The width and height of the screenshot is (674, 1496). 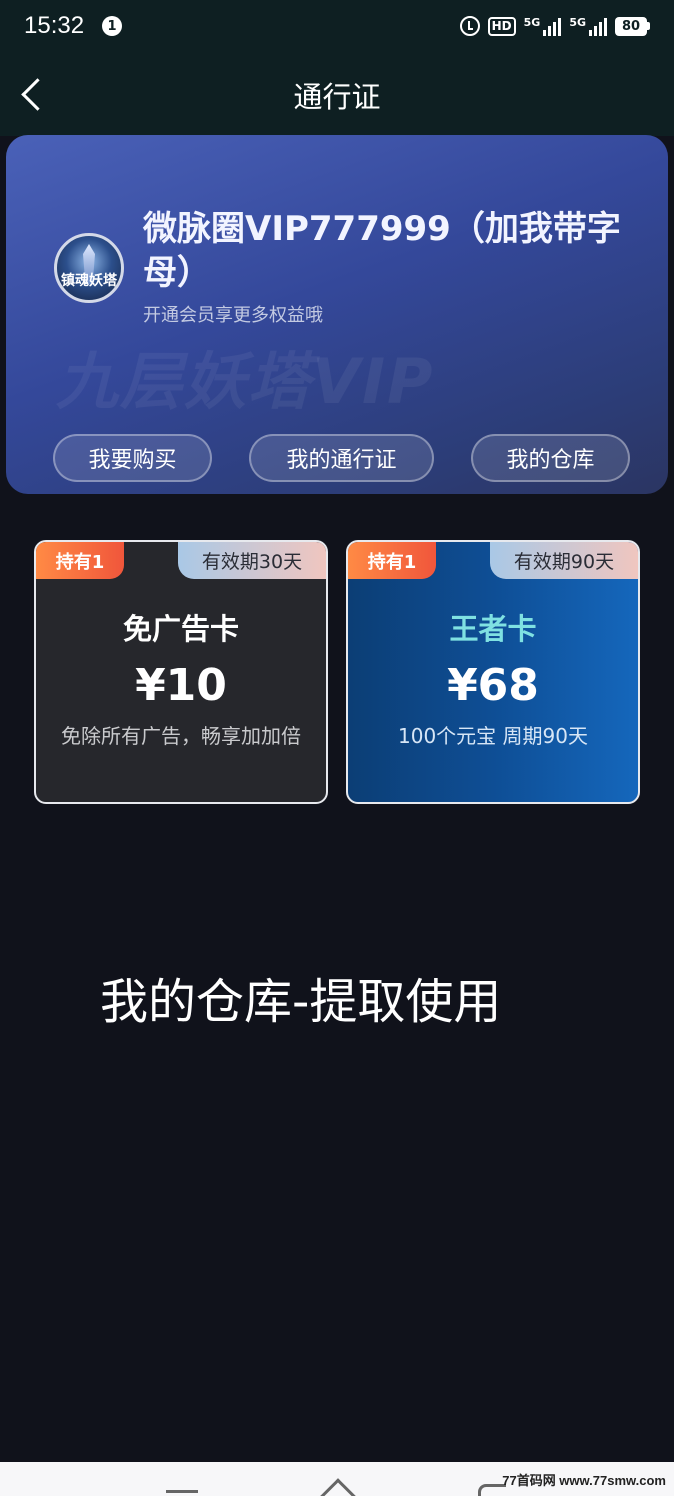 I want to click on user-name: 微脉圈VIP777999（加我带字母）, so click(x=382, y=251).